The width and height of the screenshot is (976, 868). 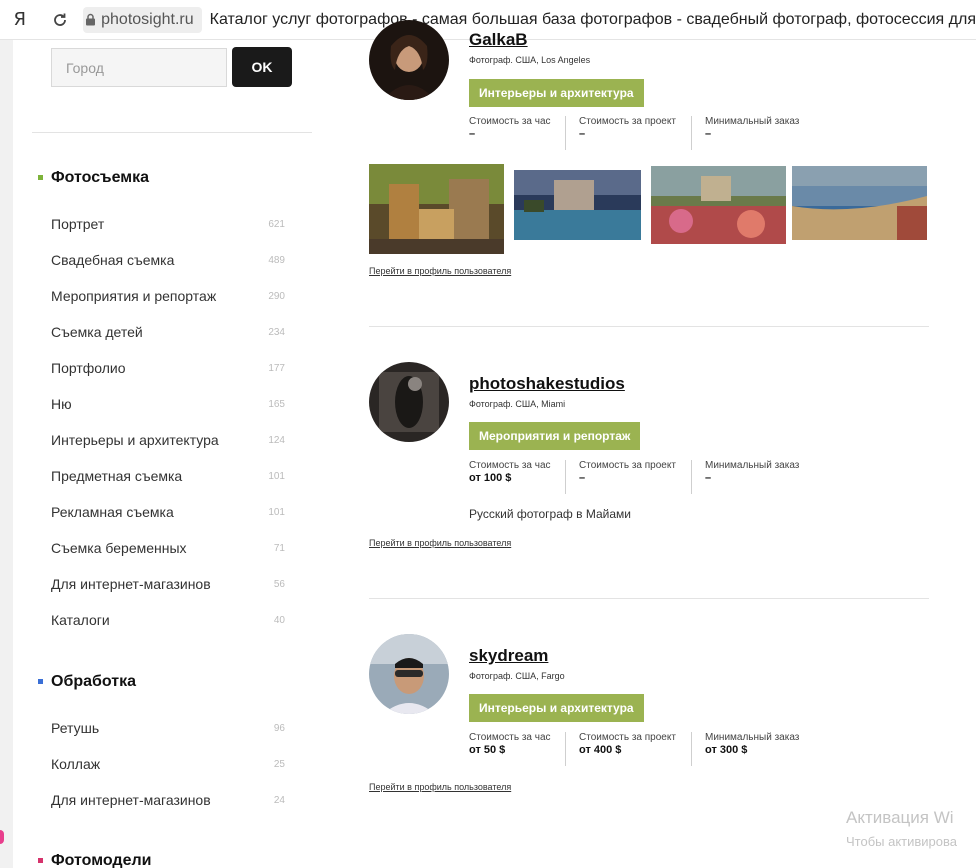 What do you see at coordinates (168, 548) in the screenshot?
I see `category-item: Съемка беременных 71` at bounding box center [168, 548].